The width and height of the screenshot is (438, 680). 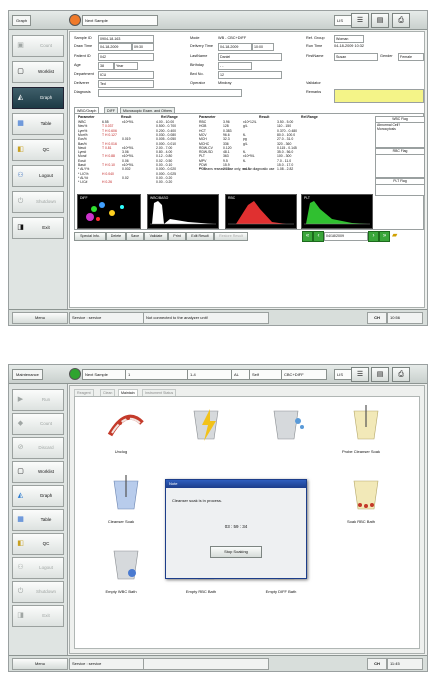 I want to click on delivery-date-field: 04-18-2009, so click(x=235, y=47).